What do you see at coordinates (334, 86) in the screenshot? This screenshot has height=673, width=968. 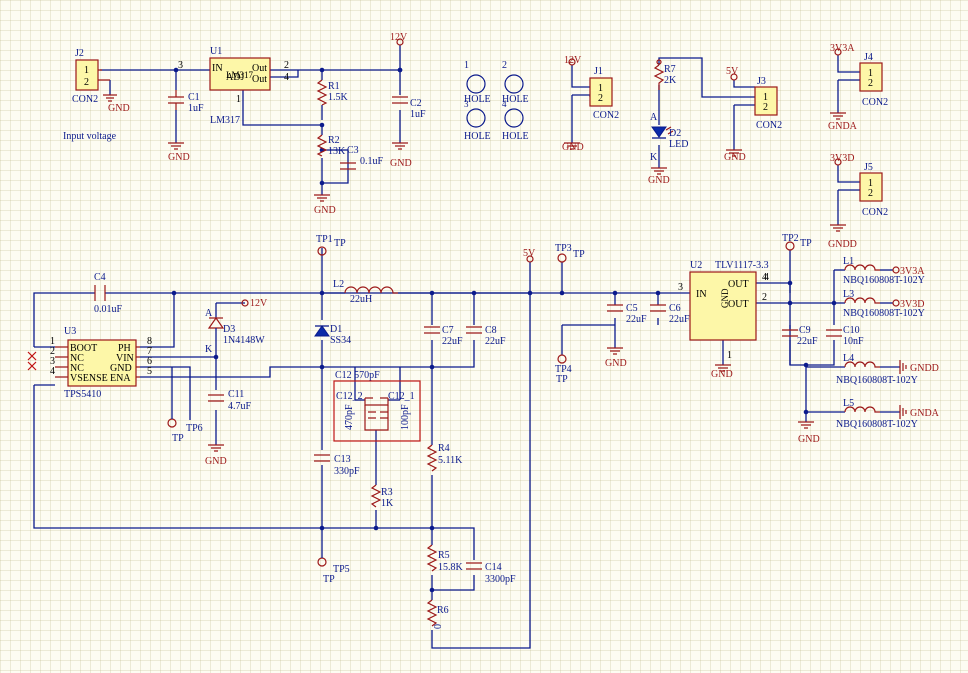 I see `svg-text: R1` at bounding box center [334, 86].